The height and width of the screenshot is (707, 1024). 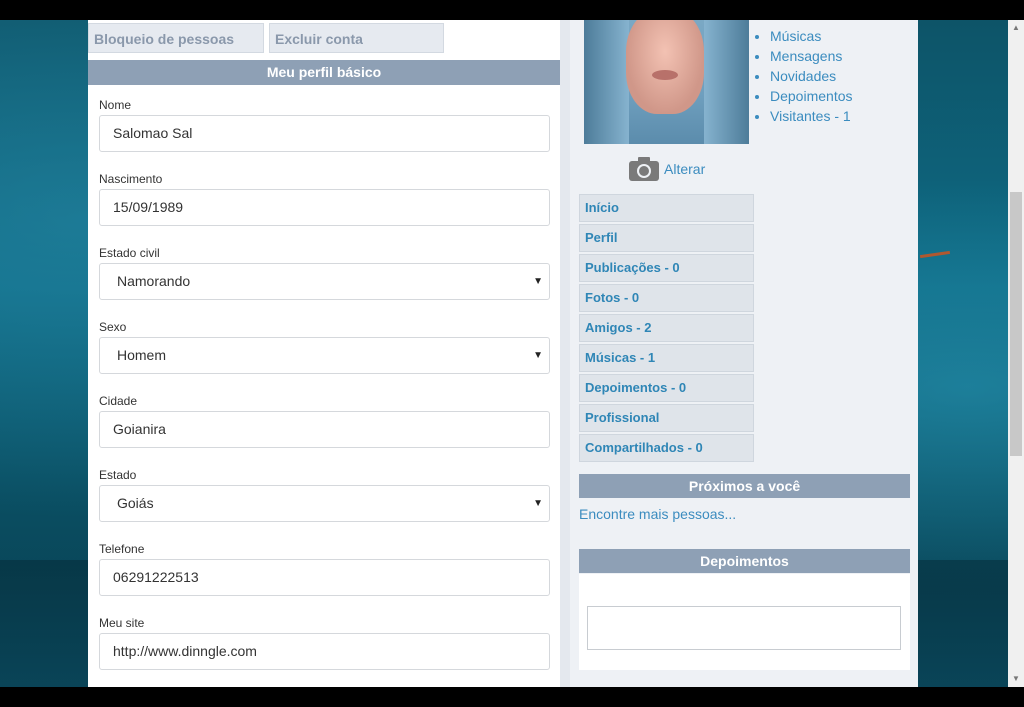 What do you see at coordinates (129, 253) in the screenshot?
I see `marital-status-label: Estado civil` at bounding box center [129, 253].